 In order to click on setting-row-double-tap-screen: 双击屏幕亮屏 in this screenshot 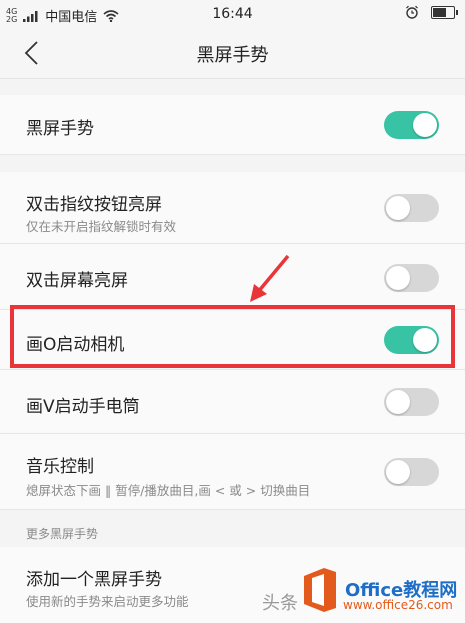, I will do `click(232, 277)`.